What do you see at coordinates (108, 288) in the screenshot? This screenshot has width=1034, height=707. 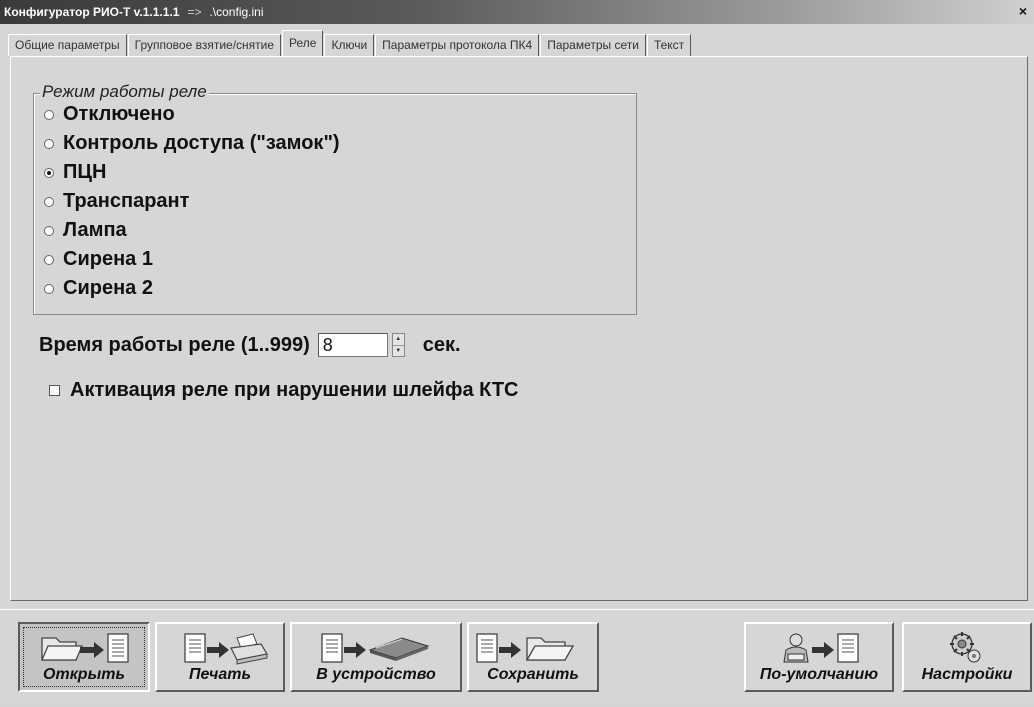 I see `radio-label: Сирена 2` at bounding box center [108, 288].